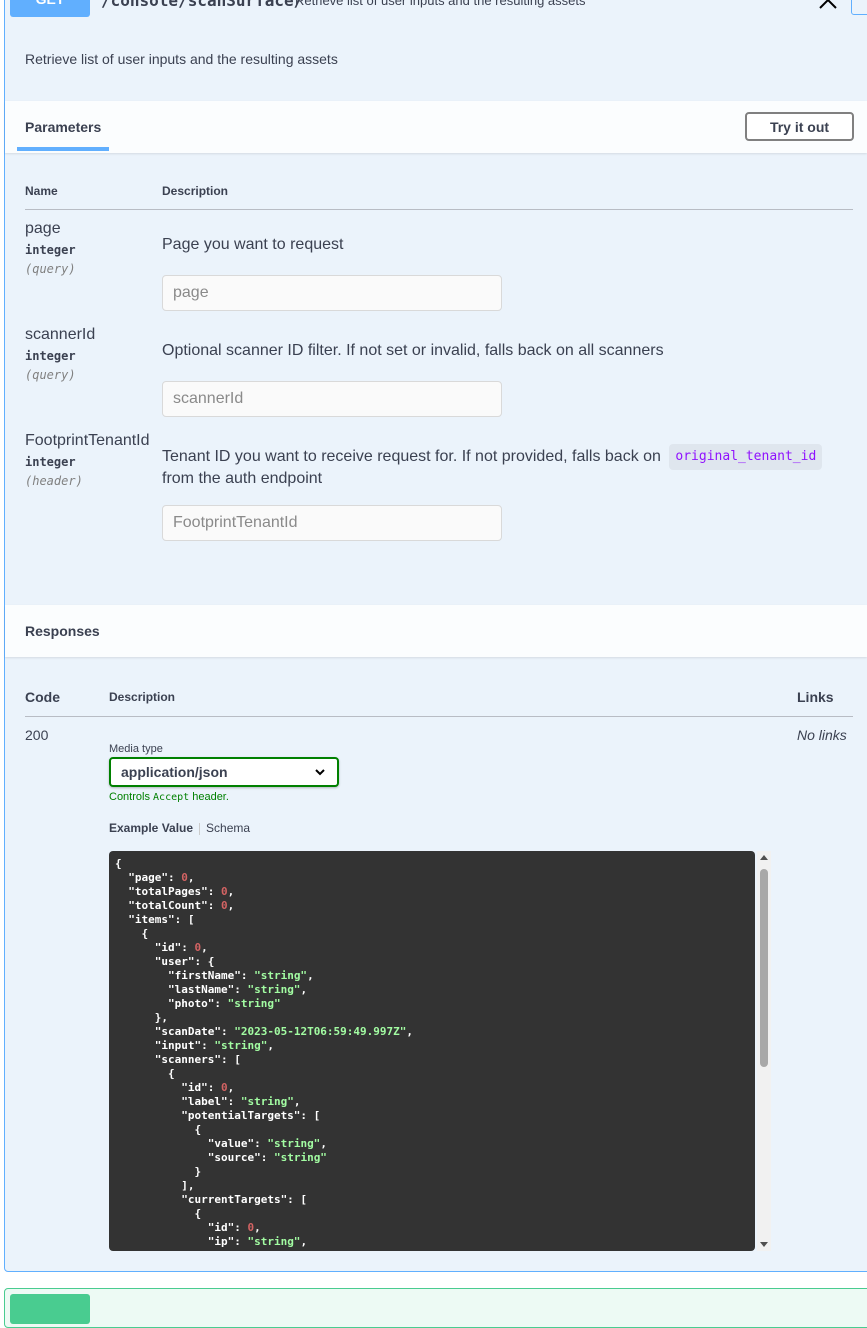 This screenshot has width=867, height=1328. What do you see at coordinates (242, 478) in the screenshot?
I see `param-description-text: from the auth endpoint` at bounding box center [242, 478].